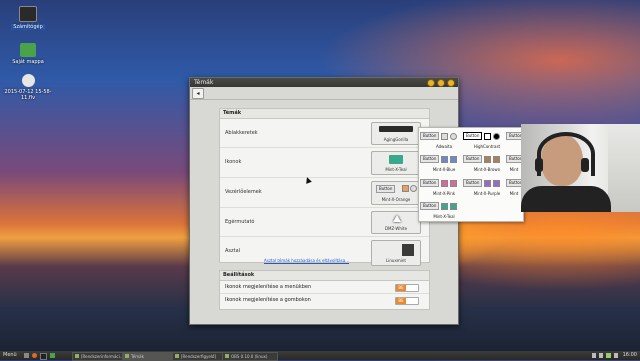 This screenshot has width=640, height=361. Describe the element at coordinates (204, 82) in the screenshot. I see `window-title: Témák` at that location.